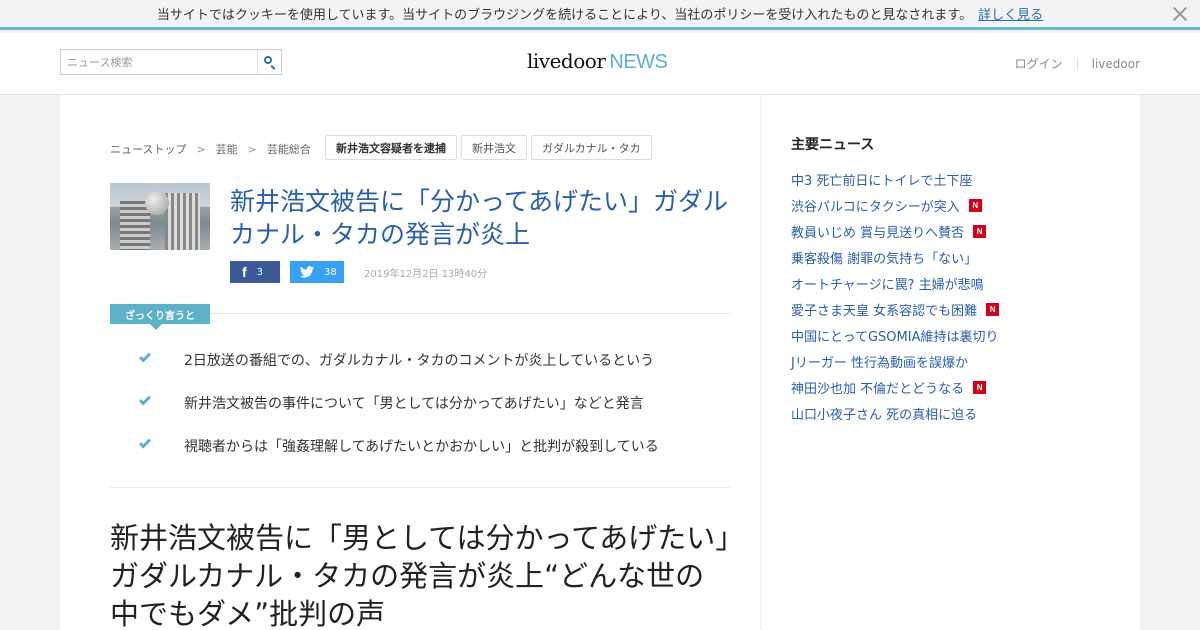 Image resolution: width=1200 pixels, height=630 pixels. What do you see at coordinates (884, 311) in the screenshot?
I see `news-title: 愛子さま天皇 女系容認でも困難` at bounding box center [884, 311].